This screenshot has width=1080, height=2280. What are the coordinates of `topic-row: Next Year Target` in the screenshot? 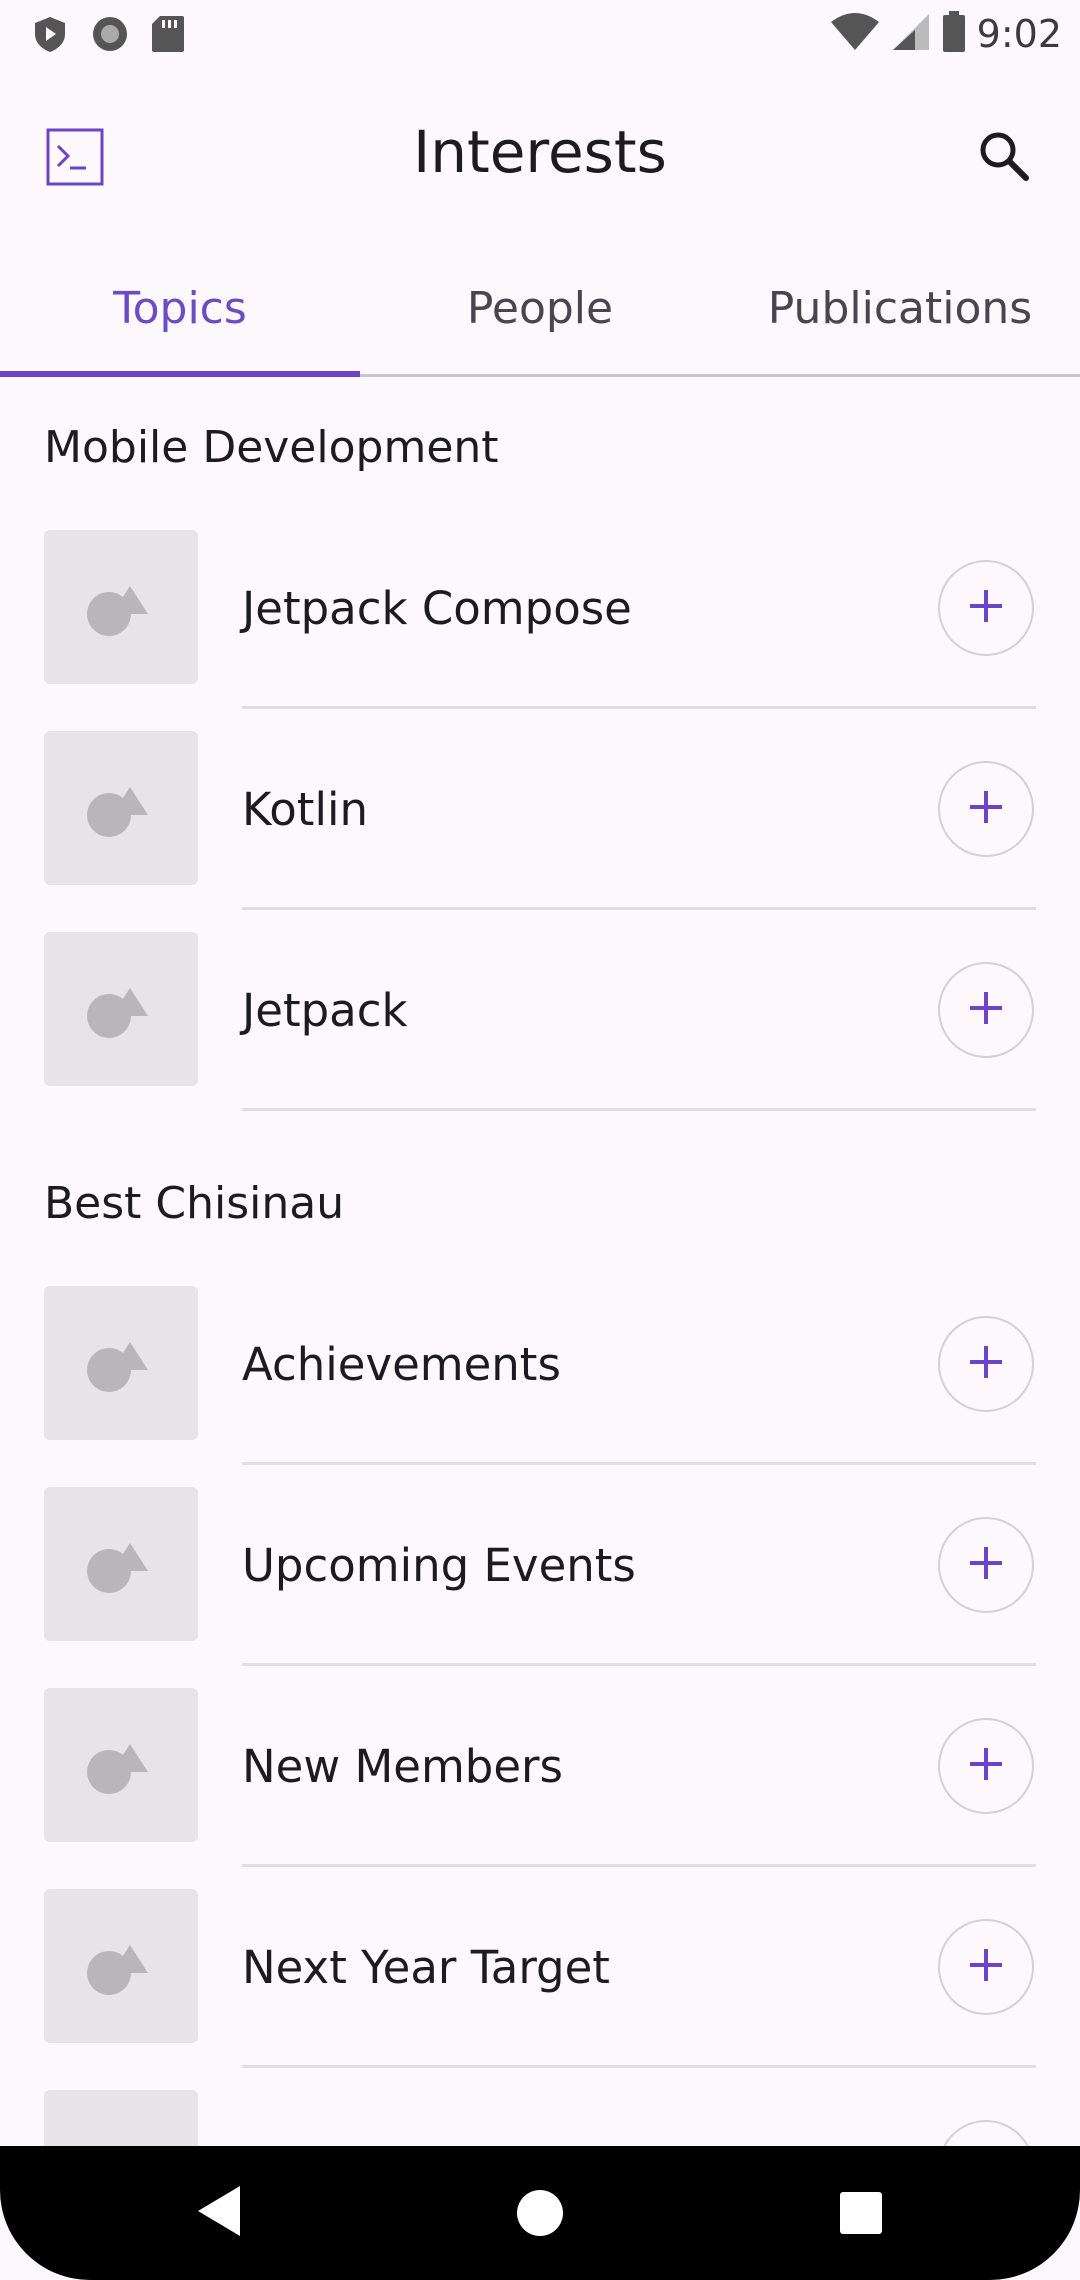 It's located at (540, 1967).